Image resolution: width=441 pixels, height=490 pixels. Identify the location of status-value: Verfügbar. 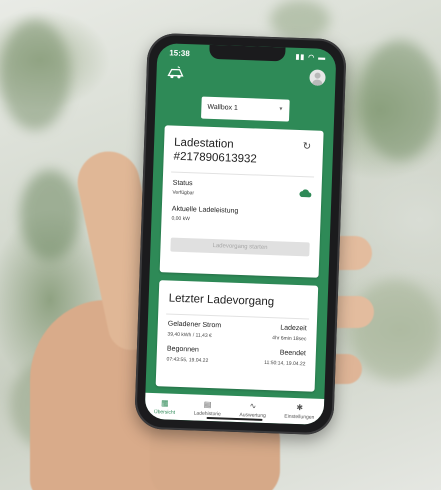
(183, 193).